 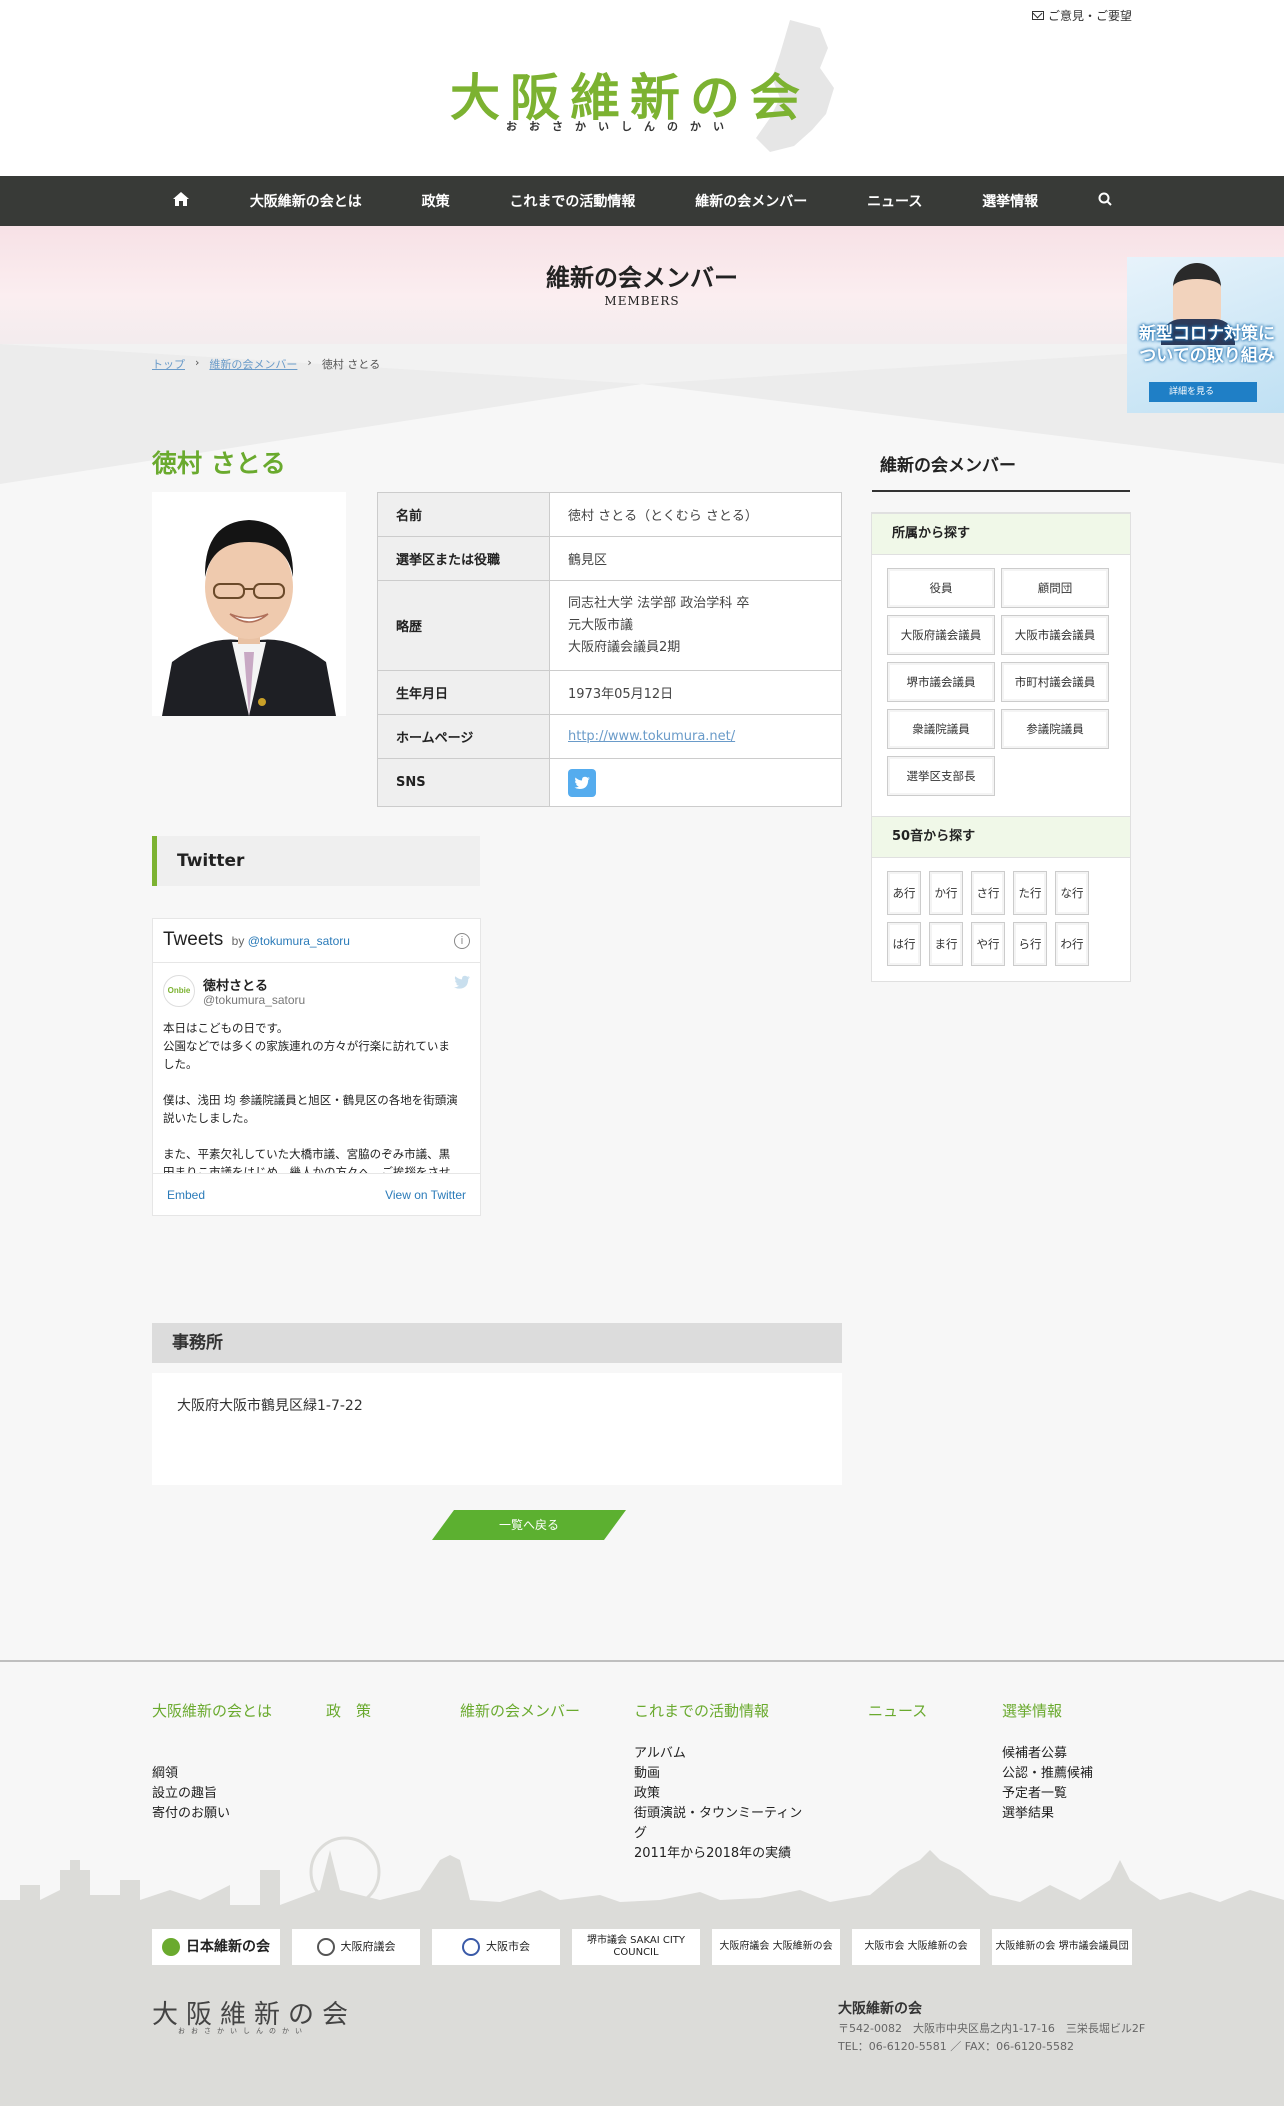 I want to click on footer-link: 寄付のお願い, so click(x=191, y=1814).